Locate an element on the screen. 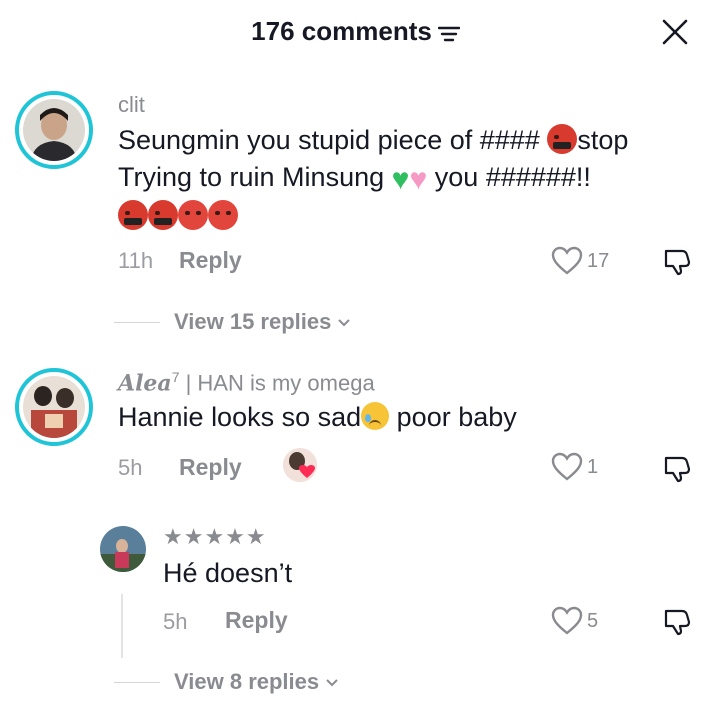  comment-text-part: you ######!! is located at coordinates (512, 177).